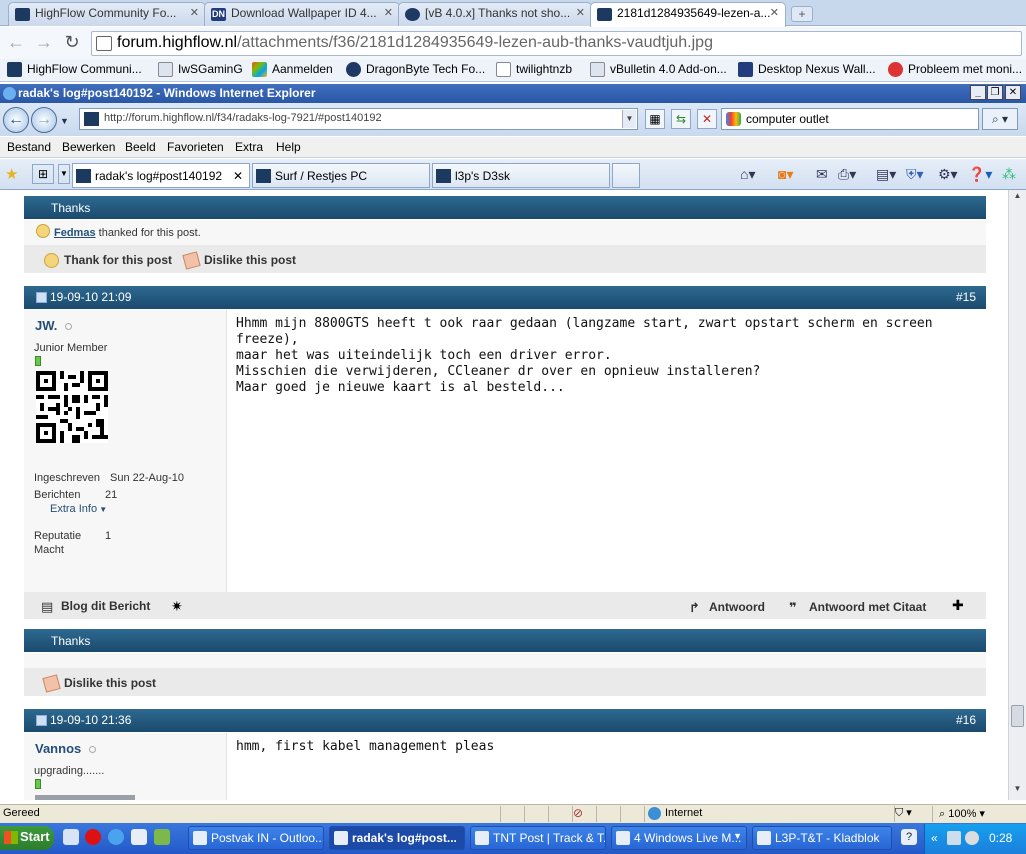 The height and width of the screenshot is (854, 1026). I want to click on smiley-icon, so click(51, 260).